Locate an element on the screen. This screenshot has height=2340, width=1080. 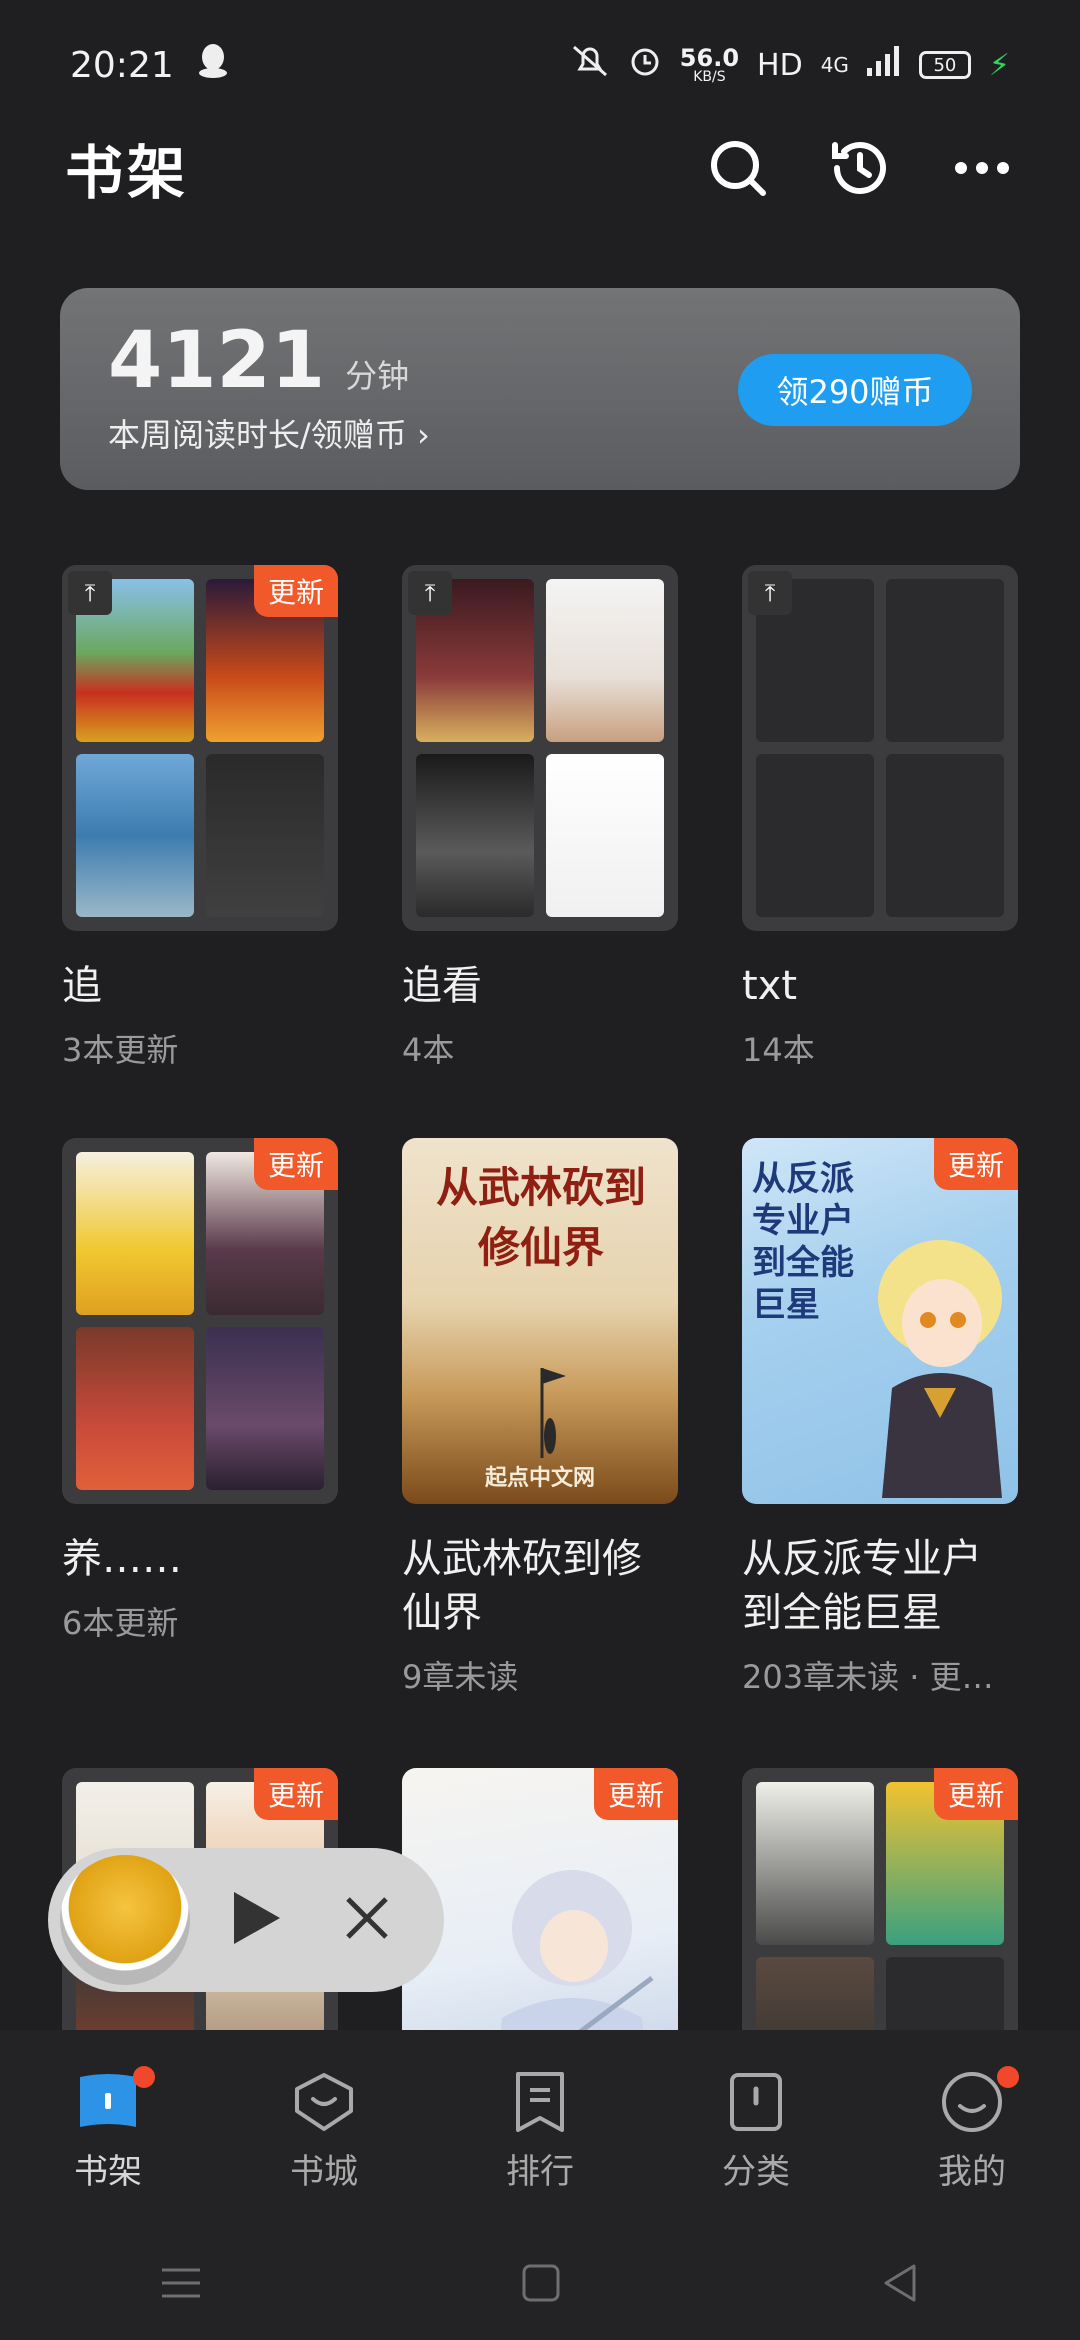
folder-item: ⤒ 追看 4本 is located at coordinates (540, 818).